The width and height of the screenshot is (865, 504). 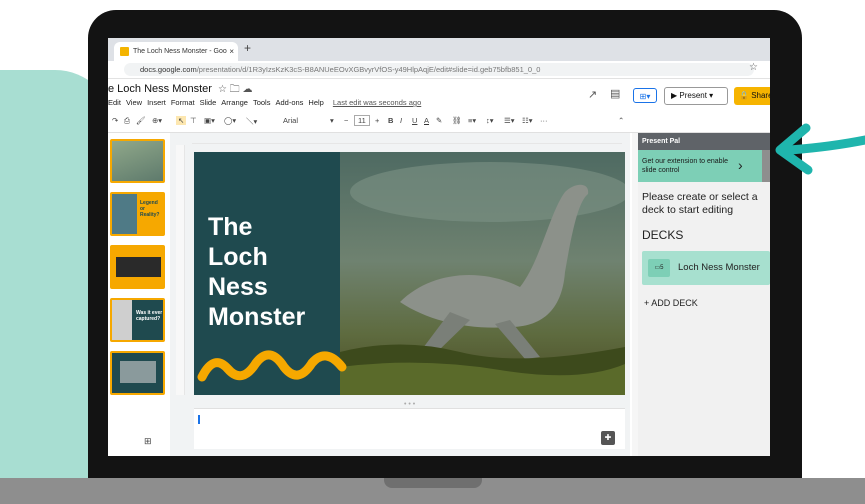 What do you see at coordinates (377, 102) in the screenshot?
I see `last-edit-link: Last edit was seconds ago` at bounding box center [377, 102].